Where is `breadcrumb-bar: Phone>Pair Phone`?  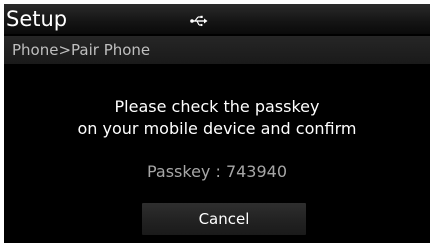
breadcrumb-bar: Phone>Pair Phone is located at coordinates (217, 50).